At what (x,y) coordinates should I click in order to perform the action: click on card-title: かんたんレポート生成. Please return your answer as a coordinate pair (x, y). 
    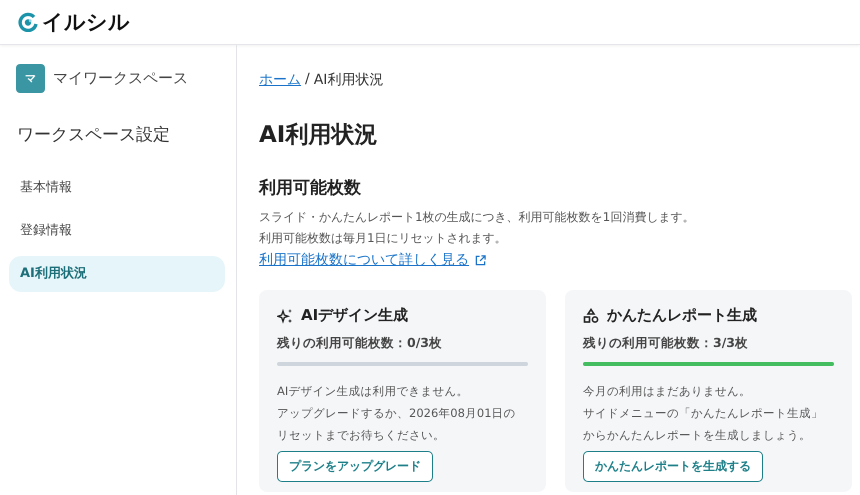
    Looking at the image, I should click on (682, 315).